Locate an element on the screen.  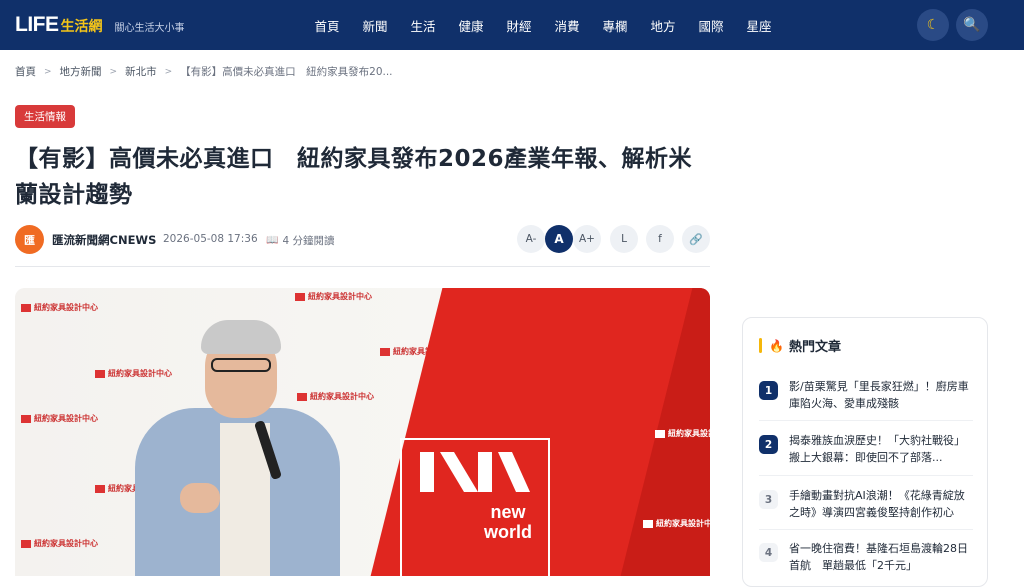
font-size-medium-button: A is located at coordinates (559, 239).